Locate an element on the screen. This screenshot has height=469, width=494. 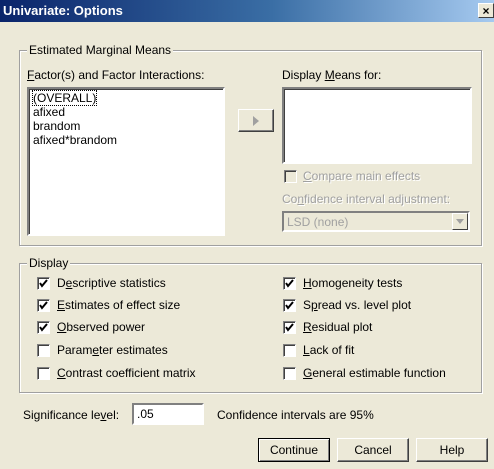
factors-label-rest: actor(s) and Factor Interactions: is located at coordinates (119, 75).